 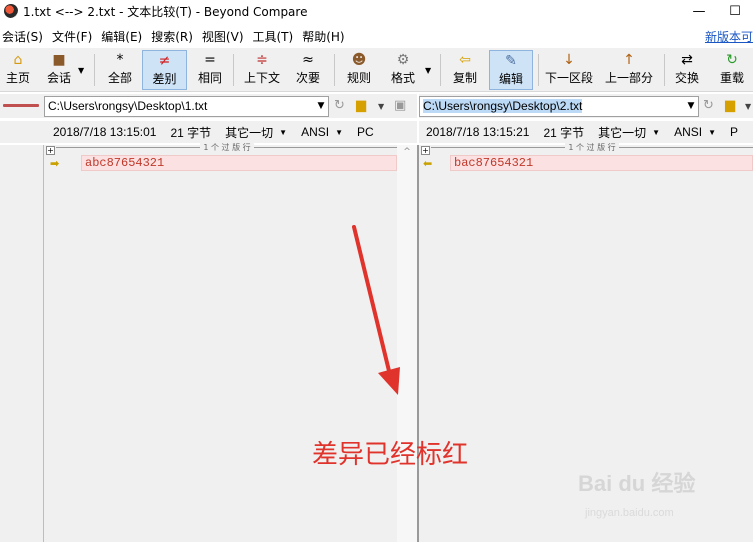 What do you see at coordinates (339, 105) in the screenshot?
I see `left-refresh-icon: ↻` at bounding box center [339, 105].